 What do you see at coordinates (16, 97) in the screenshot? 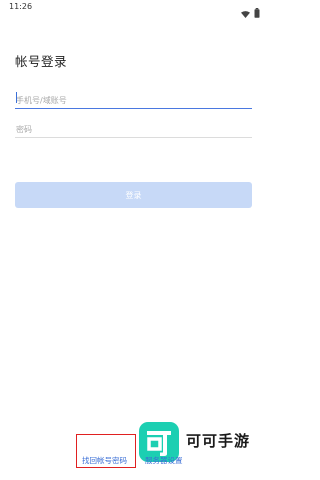
I see `text-caret` at bounding box center [16, 97].